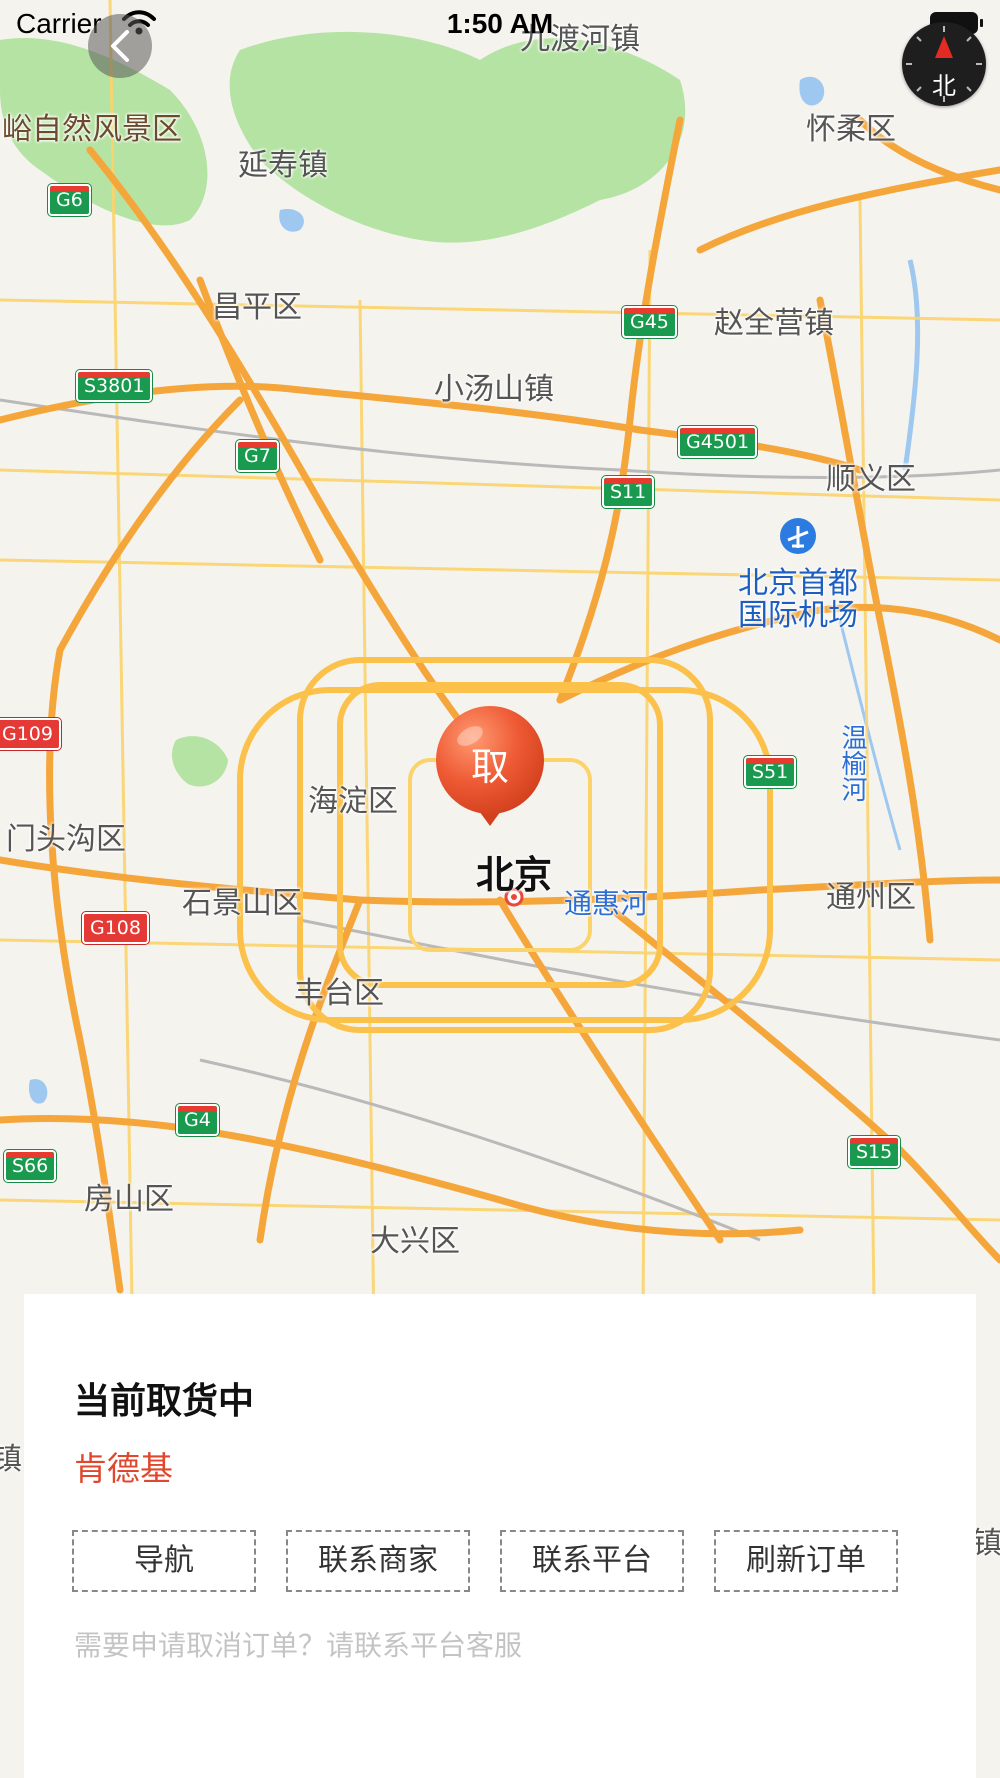 The height and width of the screenshot is (1778, 1000). I want to click on place-label-yanshou: 延寿镇, so click(283, 165).